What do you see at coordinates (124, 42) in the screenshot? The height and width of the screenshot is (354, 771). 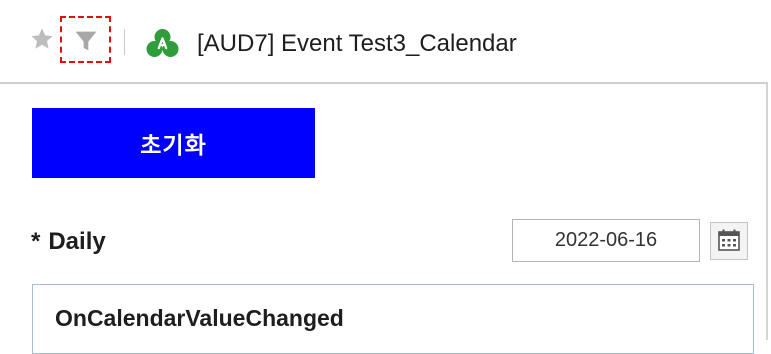 I see `header-divider` at bounding box center [124, 42].